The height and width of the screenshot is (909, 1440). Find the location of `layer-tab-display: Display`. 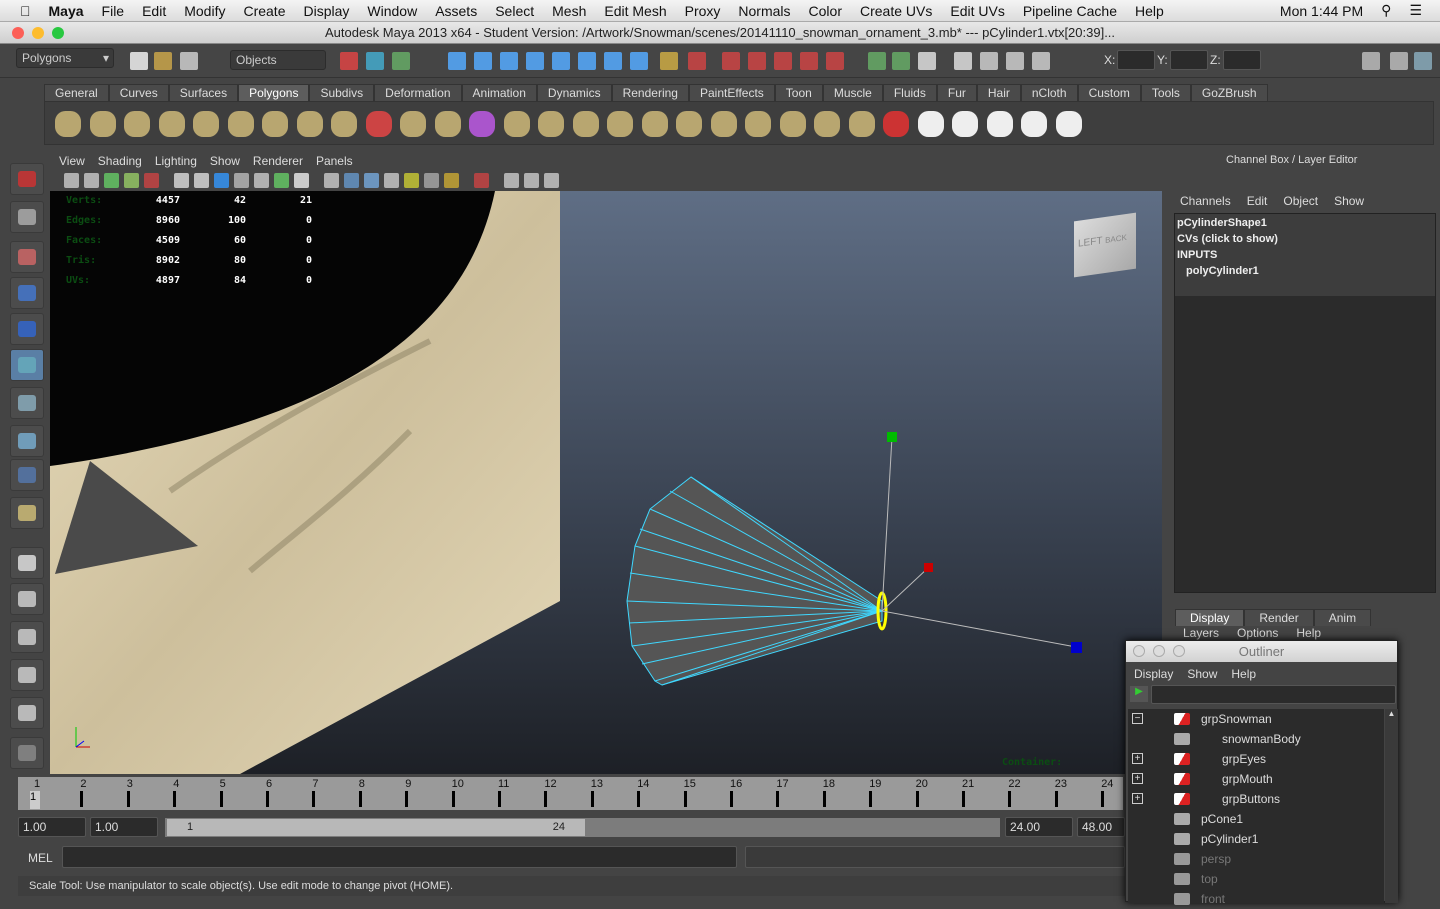

layer-tab-display: Display is located at coordinates (1210, 617).